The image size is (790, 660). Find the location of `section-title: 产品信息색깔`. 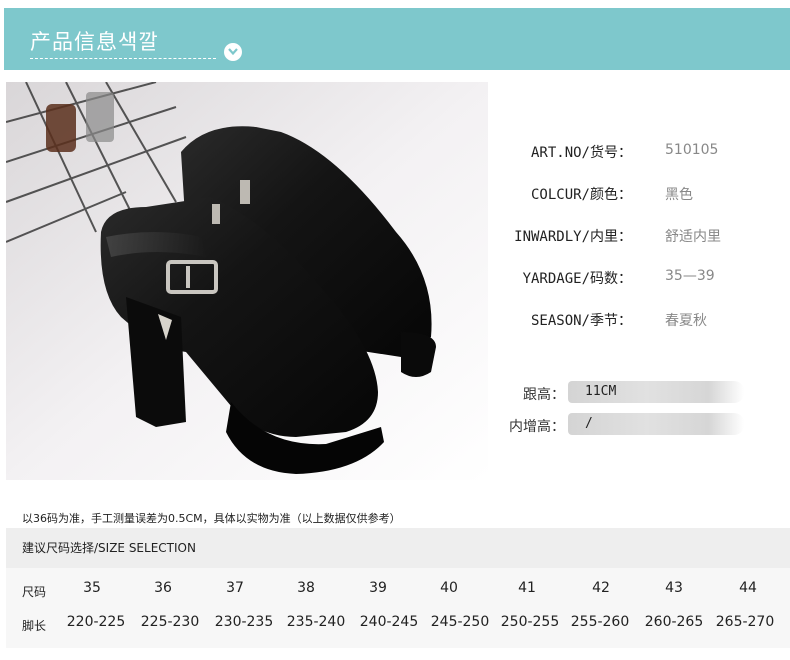

section-title: 产品信息색깔 is located at coordinates (94, 42).